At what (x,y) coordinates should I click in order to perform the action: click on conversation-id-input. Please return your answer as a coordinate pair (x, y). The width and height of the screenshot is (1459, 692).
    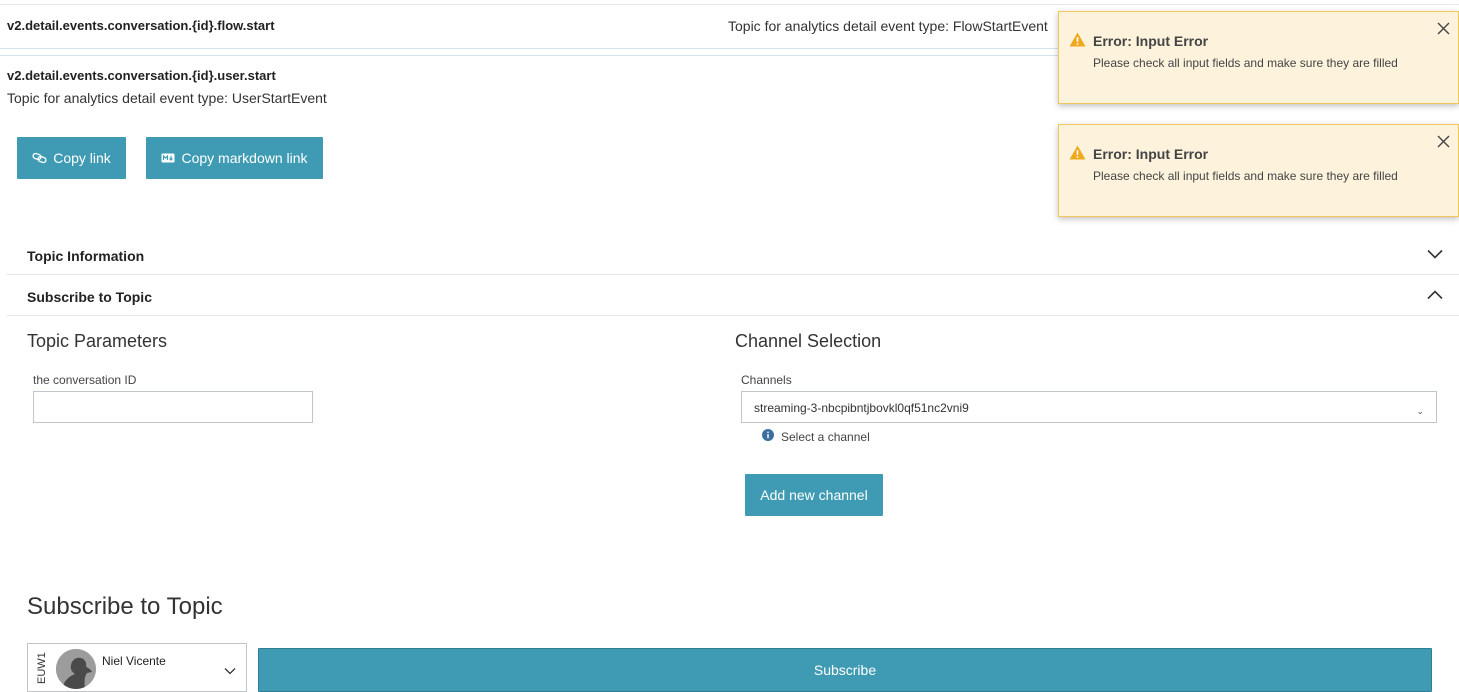
    Looking at the image, I should click on (173, 407).